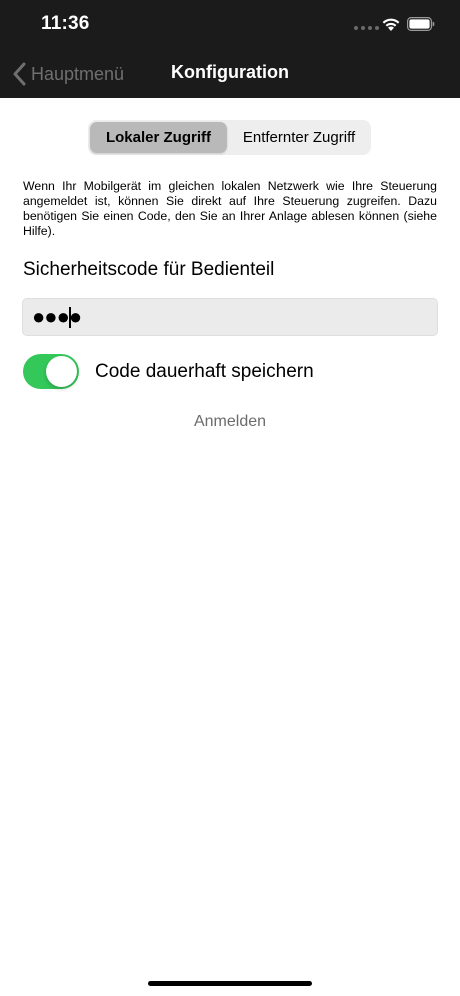 This screenshot has height=996, width=460. Describe the element at coordinates (61, 371) in the screenshot. I see `toggle-knob` at that location.